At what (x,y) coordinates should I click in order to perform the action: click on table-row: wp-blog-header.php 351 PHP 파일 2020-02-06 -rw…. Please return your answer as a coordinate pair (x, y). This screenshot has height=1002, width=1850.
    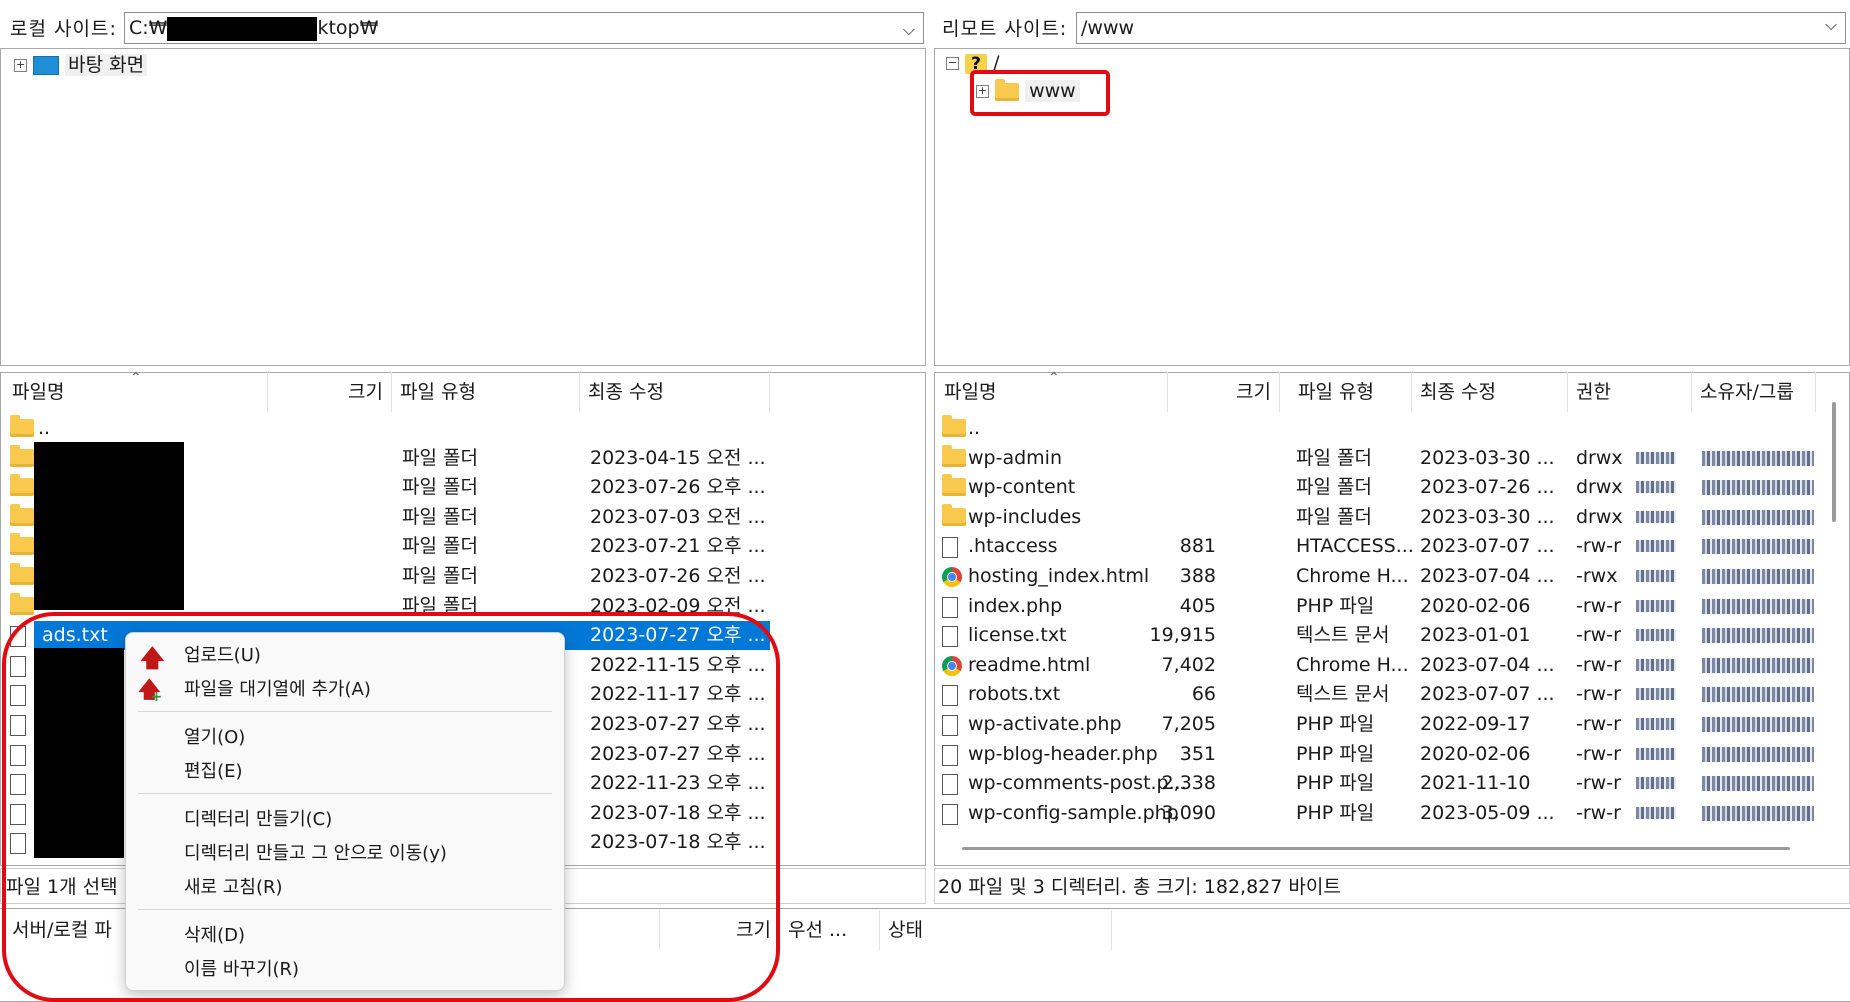
    Looking at the image, I should click on (1381, 754).